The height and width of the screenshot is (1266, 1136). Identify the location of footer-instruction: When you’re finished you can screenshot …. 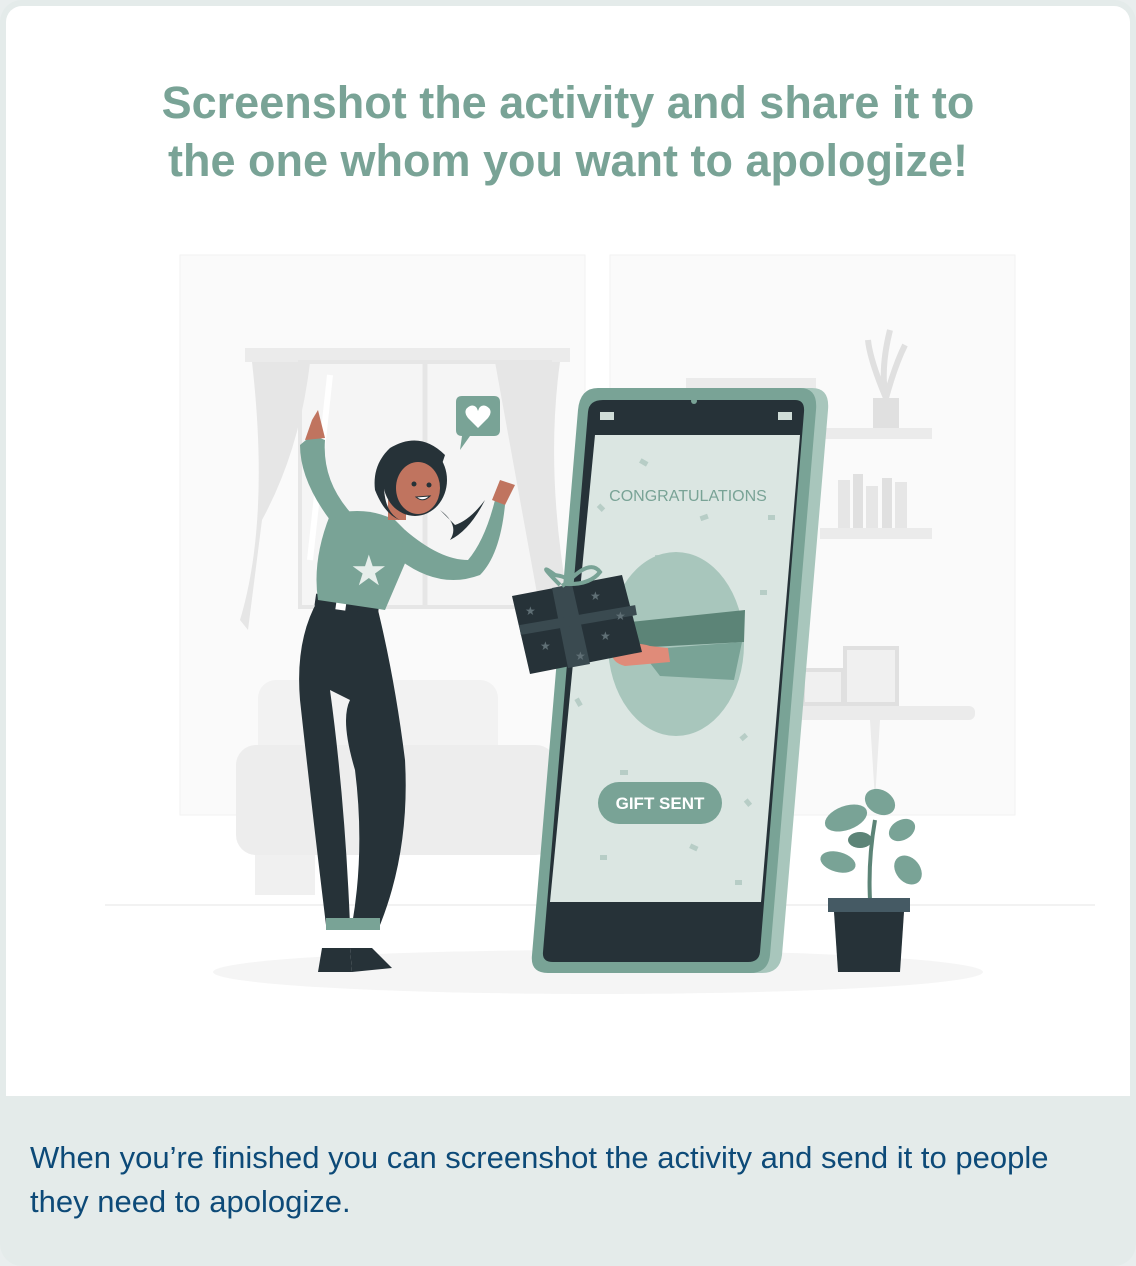
(539, 1179).